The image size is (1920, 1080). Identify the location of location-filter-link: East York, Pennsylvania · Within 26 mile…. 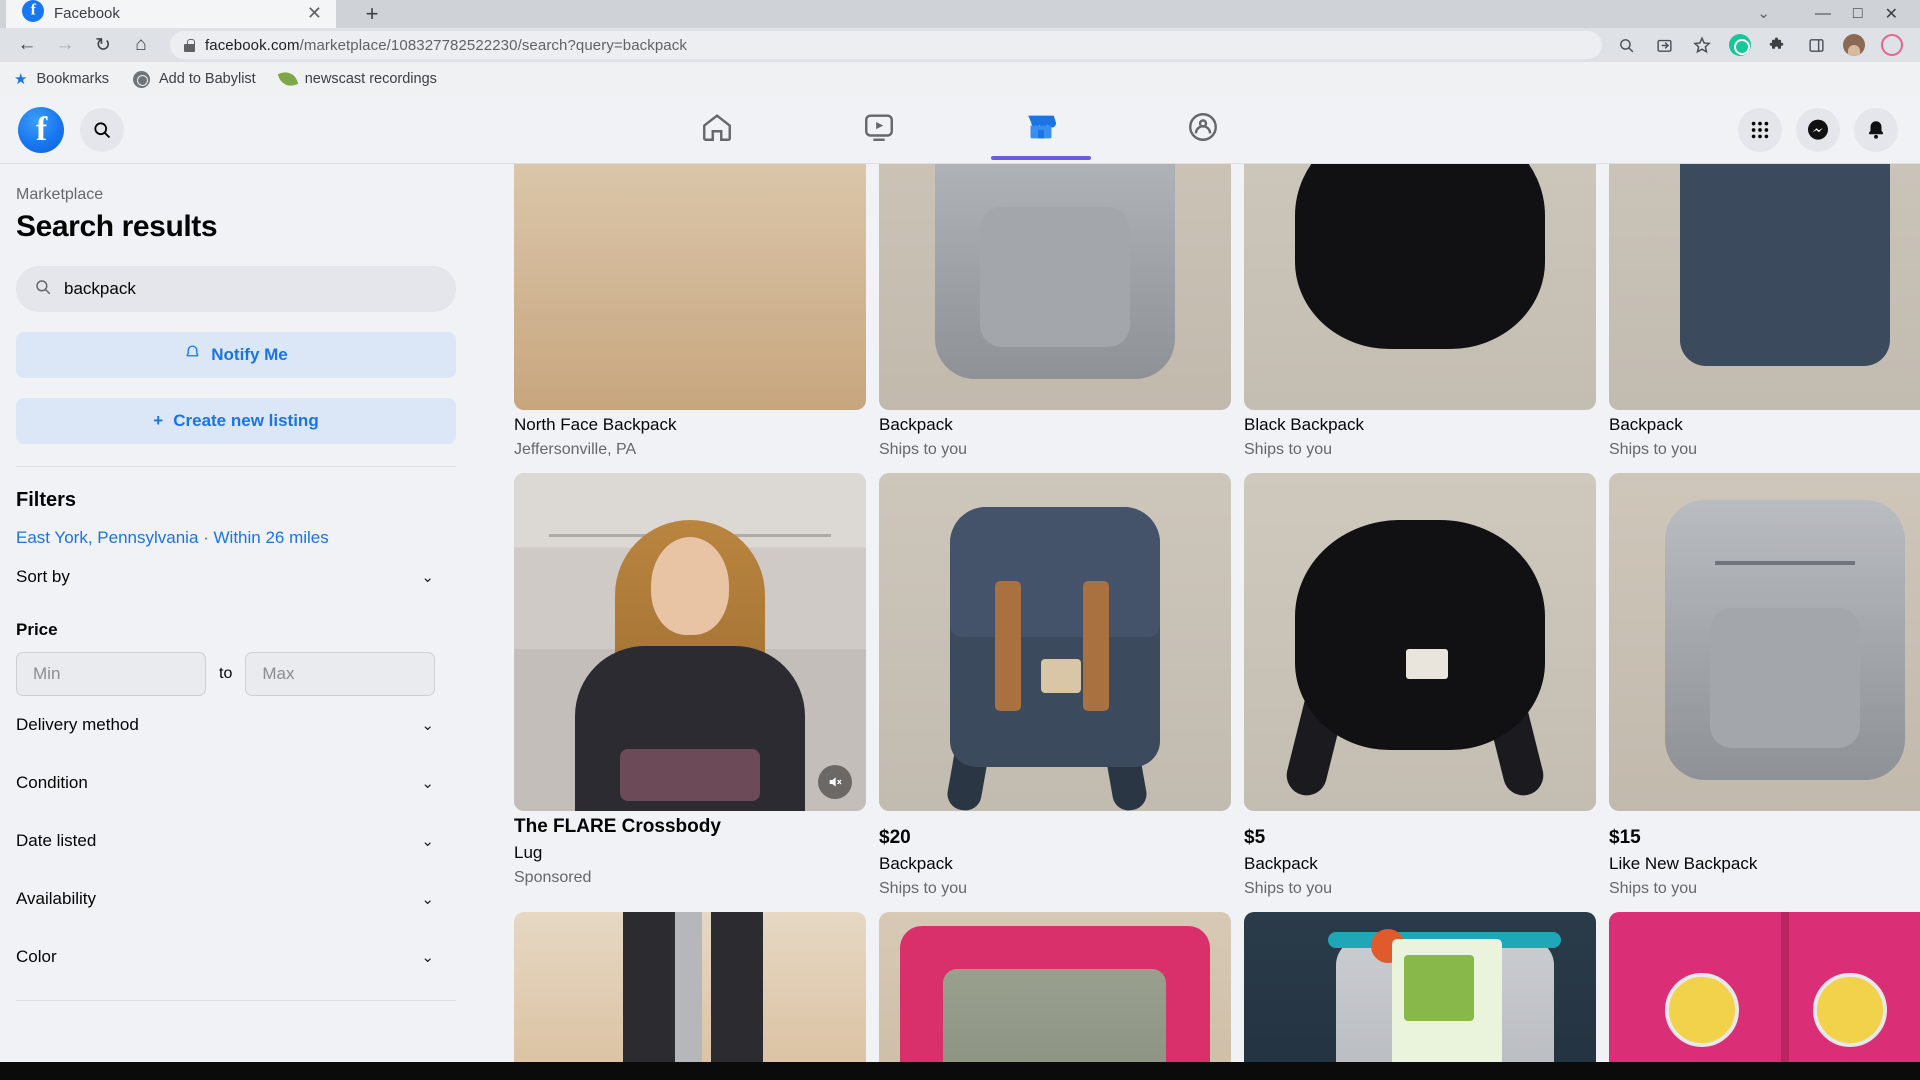
(236, 538).